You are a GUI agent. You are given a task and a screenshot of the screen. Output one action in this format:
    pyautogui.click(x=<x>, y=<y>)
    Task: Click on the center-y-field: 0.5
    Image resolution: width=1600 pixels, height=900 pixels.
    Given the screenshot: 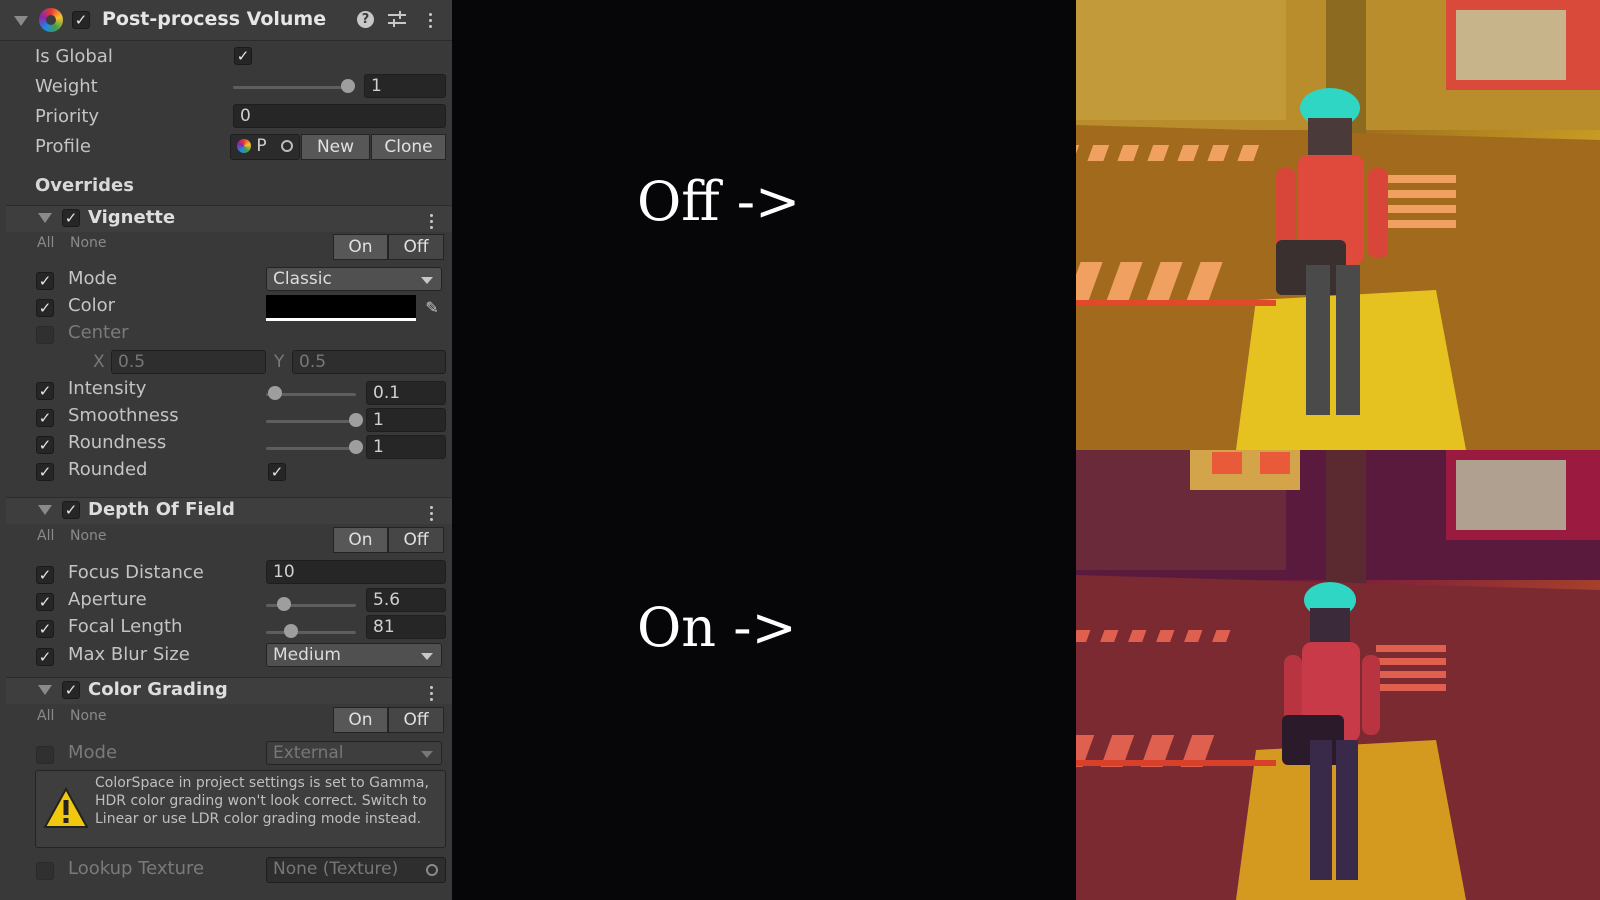 What is the action you would take?
    pyautogui.click(x=369, y=362)
    